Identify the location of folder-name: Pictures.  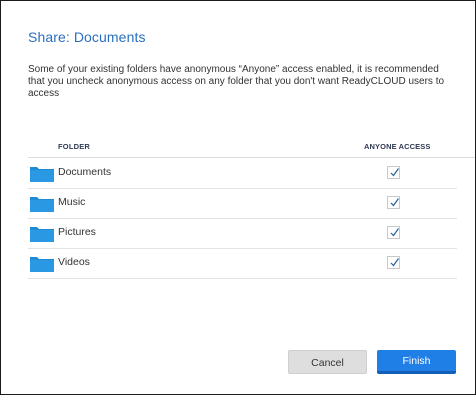
(77, 232).